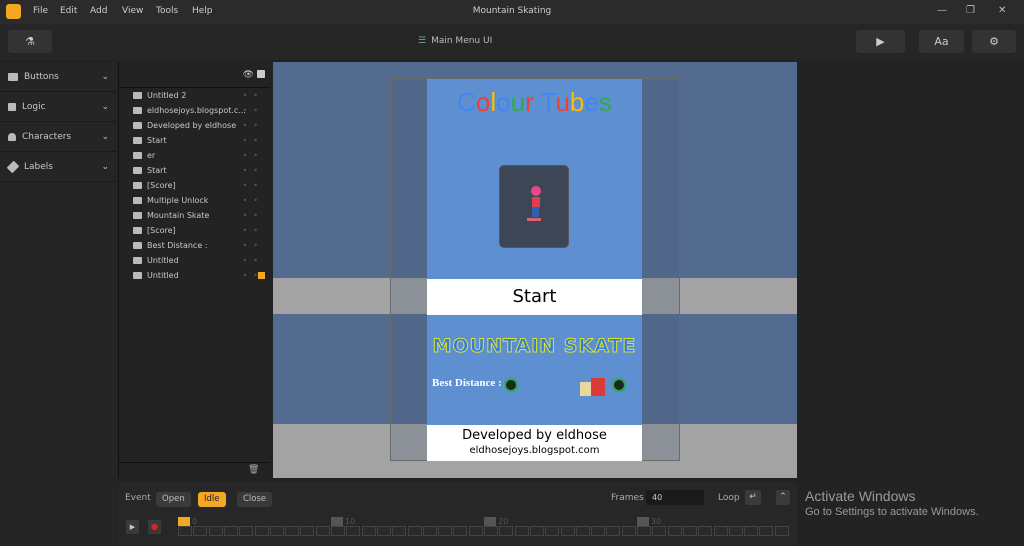  Describe the element at coordinates (534, 346) in the screenshot. I see `mountain-skate-title: MOUNTAIN SKATE` at that location.